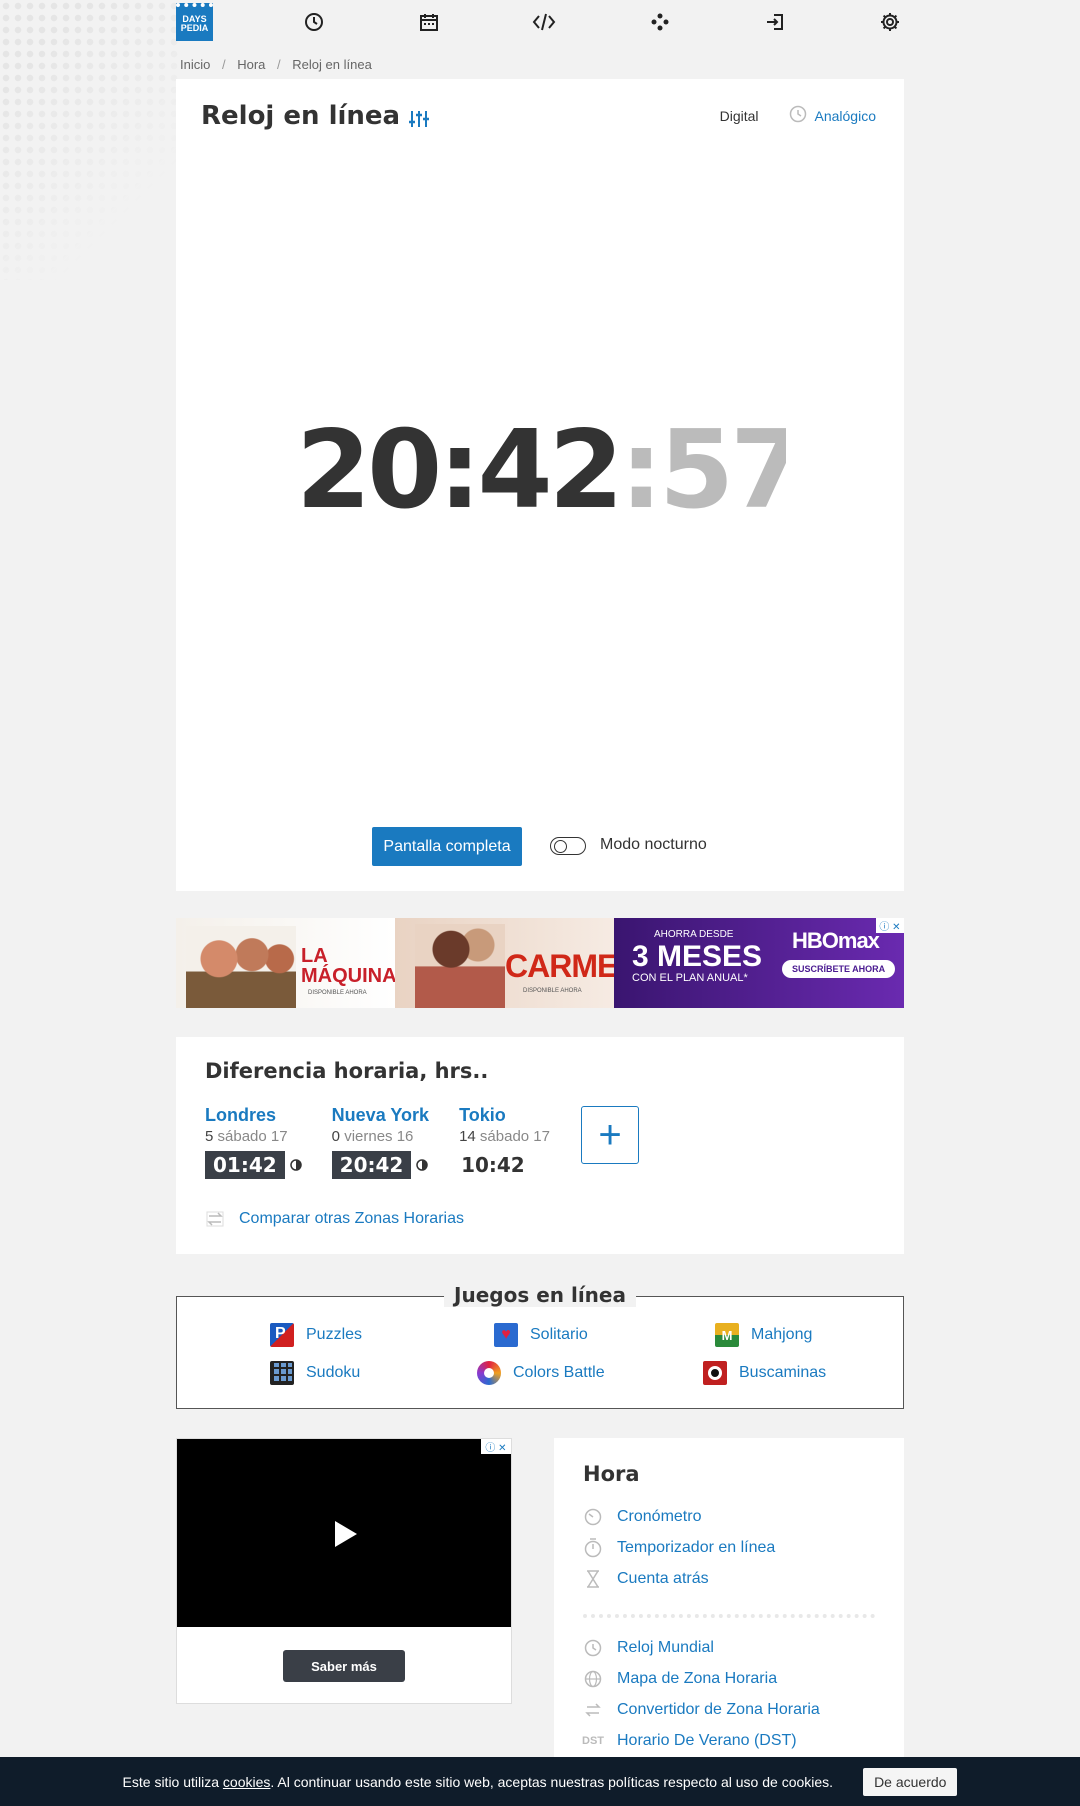 This screenshot has height=1806, width=1080. I want to click on stopwatch-icon, so click(593, 1517).